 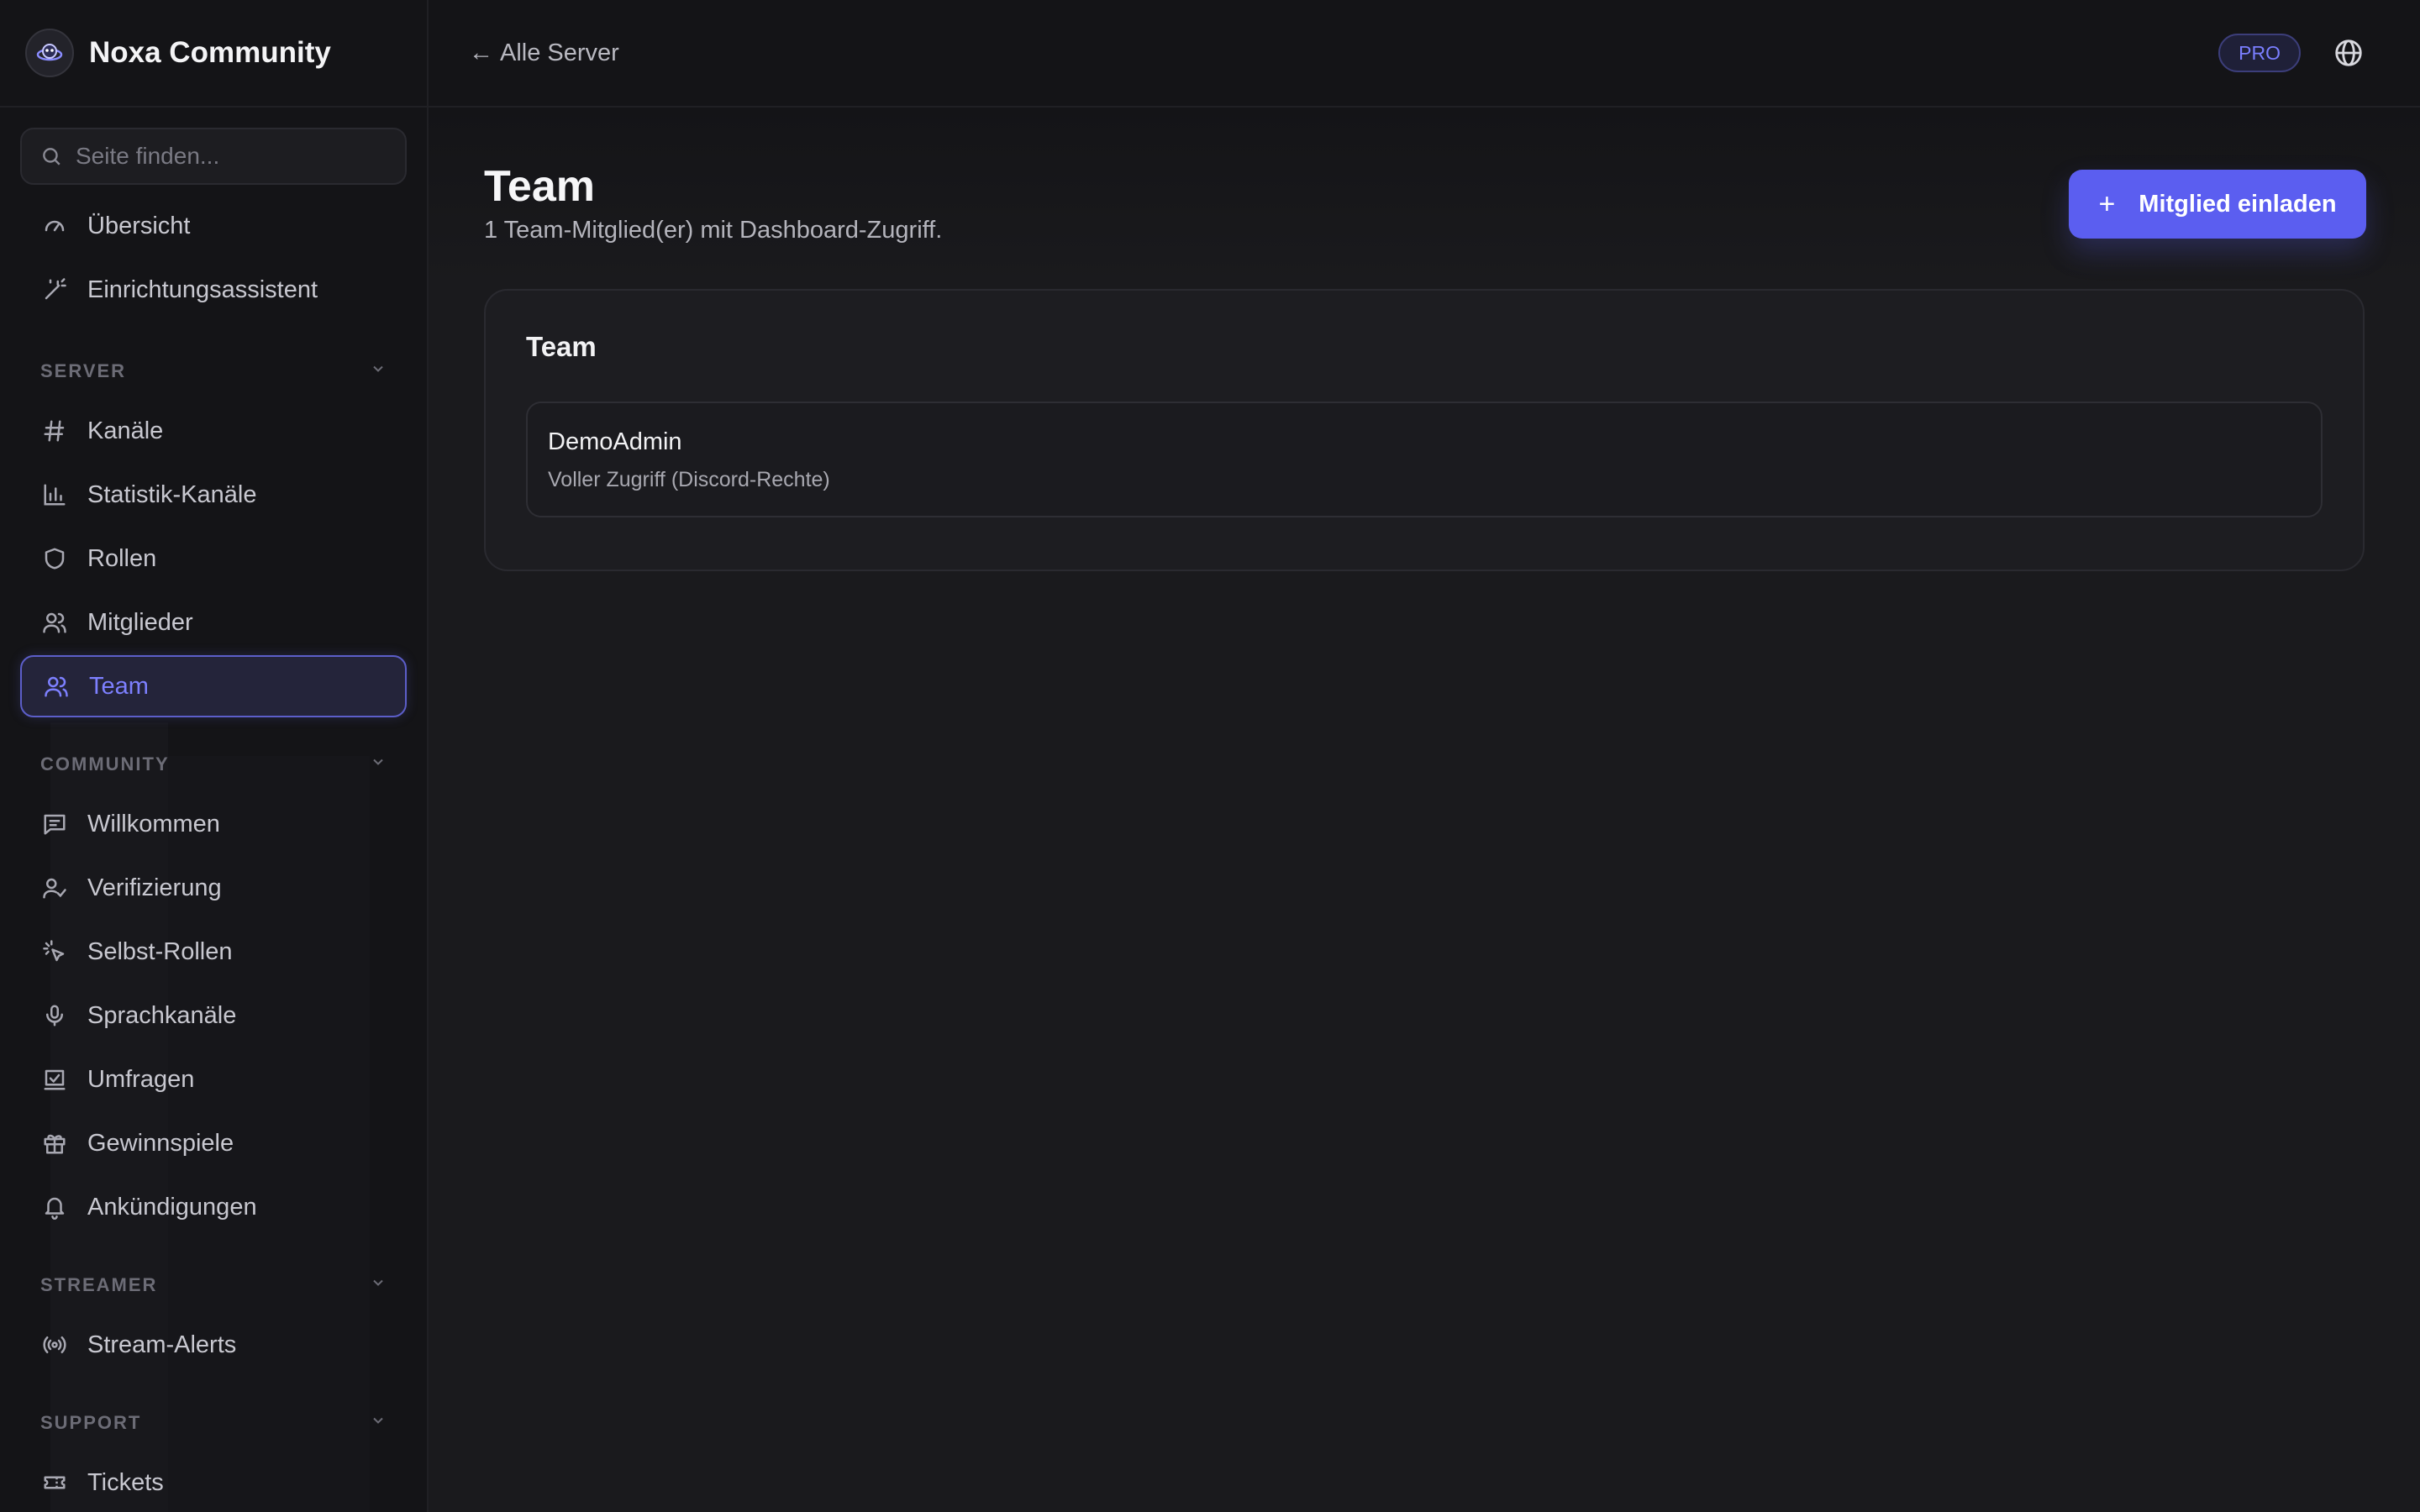 What do you see at coordinates (481, 52) in the screenshot?
I see `arrow-left-icon: ←` at bounding box center [481, 52].